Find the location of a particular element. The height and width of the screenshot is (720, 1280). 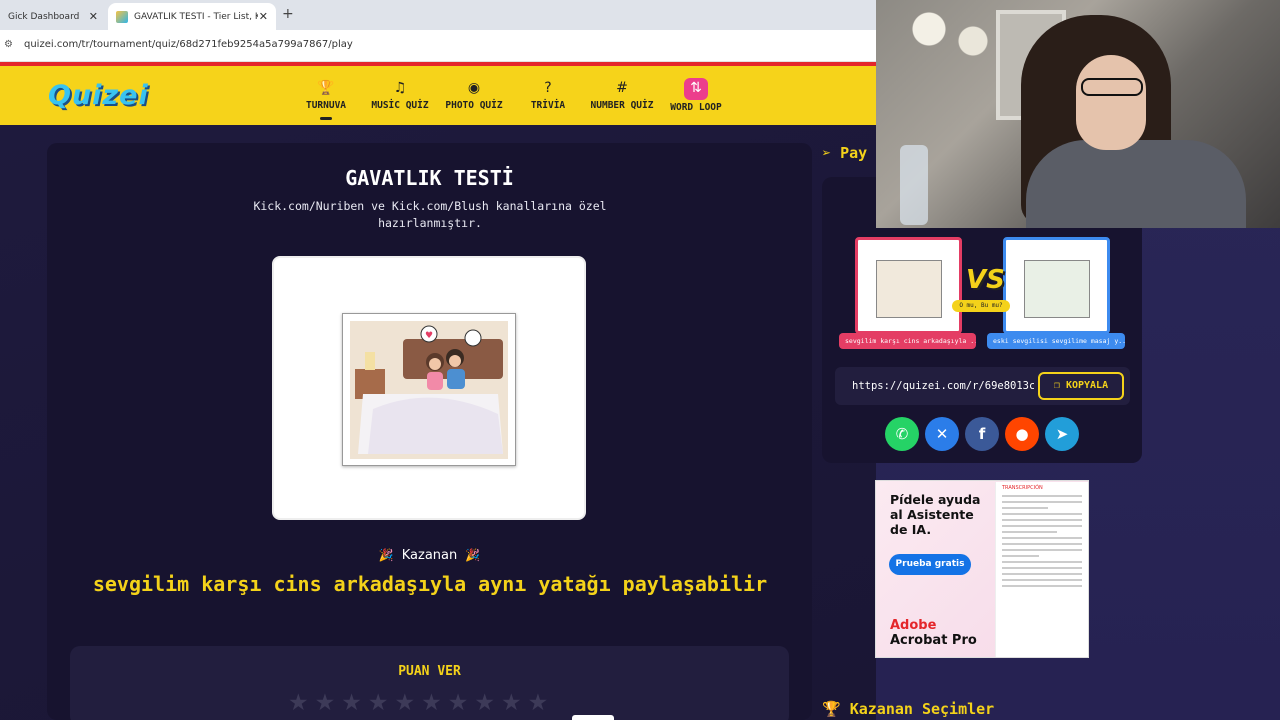

nav-music-quiz: ♫ MUSİC QUİZ is located at coordinates (400, 94).